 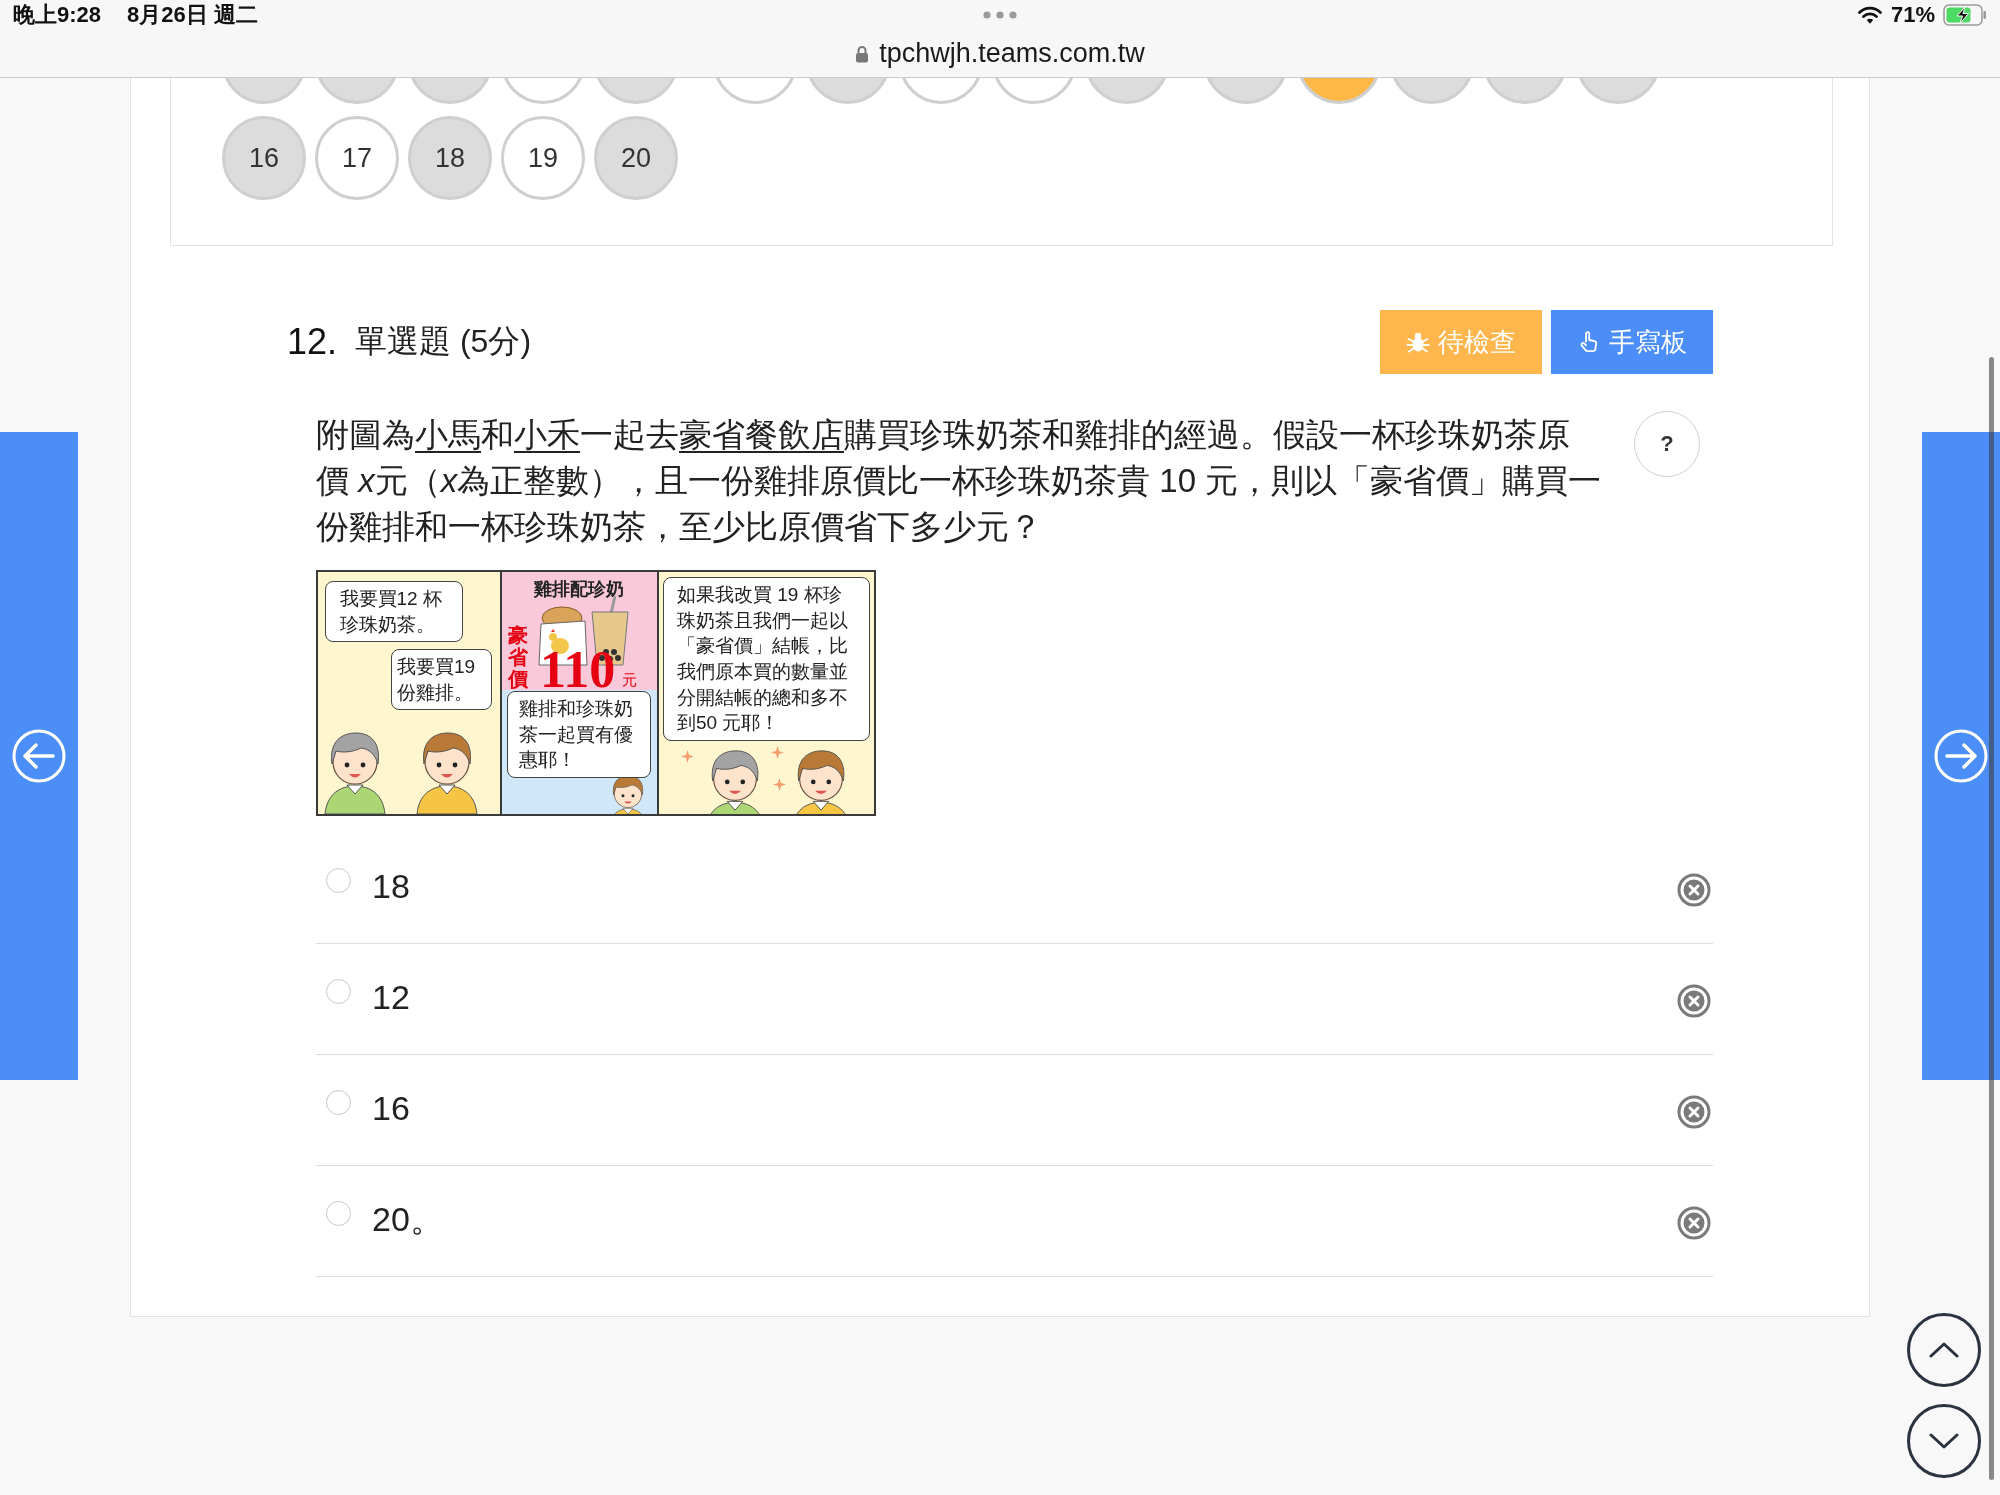 I want to click on question-number-button: 20, so click(x=636, y=158).